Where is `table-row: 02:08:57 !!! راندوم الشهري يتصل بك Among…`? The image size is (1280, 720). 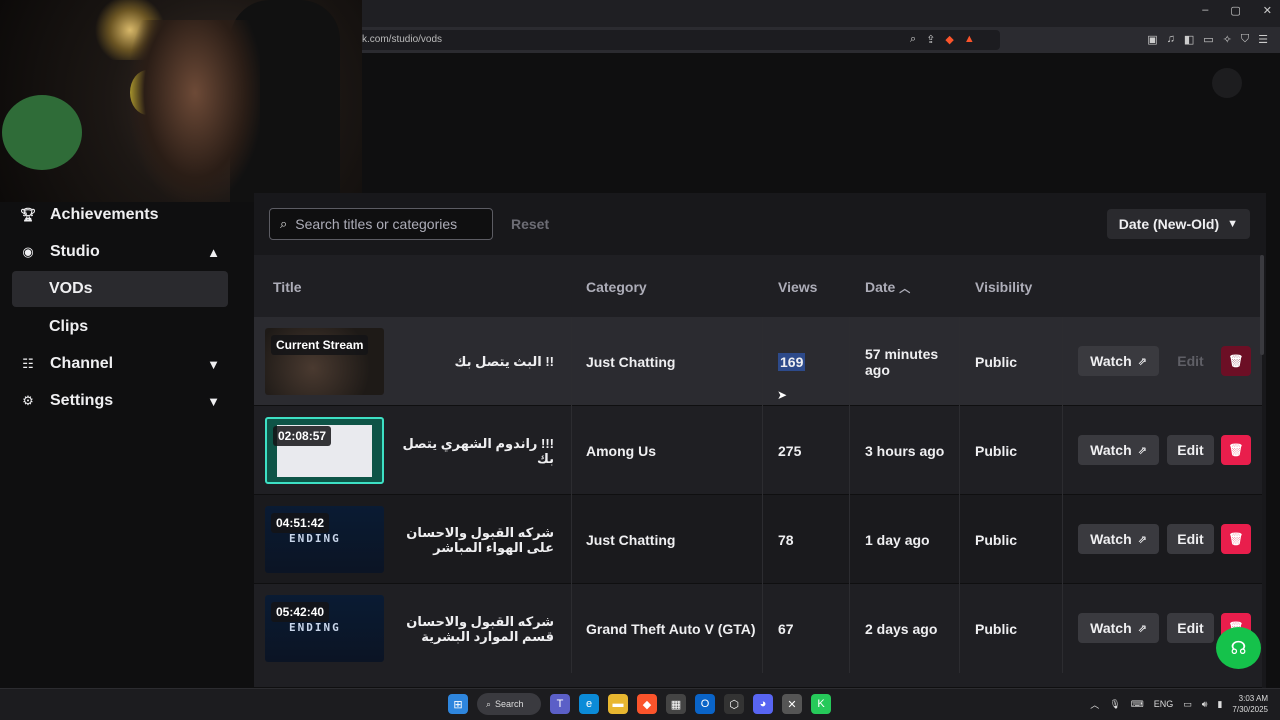 table-row: 02:08:57 !!! راندوم الشهري يتصل بك Among… is located at coordinates (758, 450).